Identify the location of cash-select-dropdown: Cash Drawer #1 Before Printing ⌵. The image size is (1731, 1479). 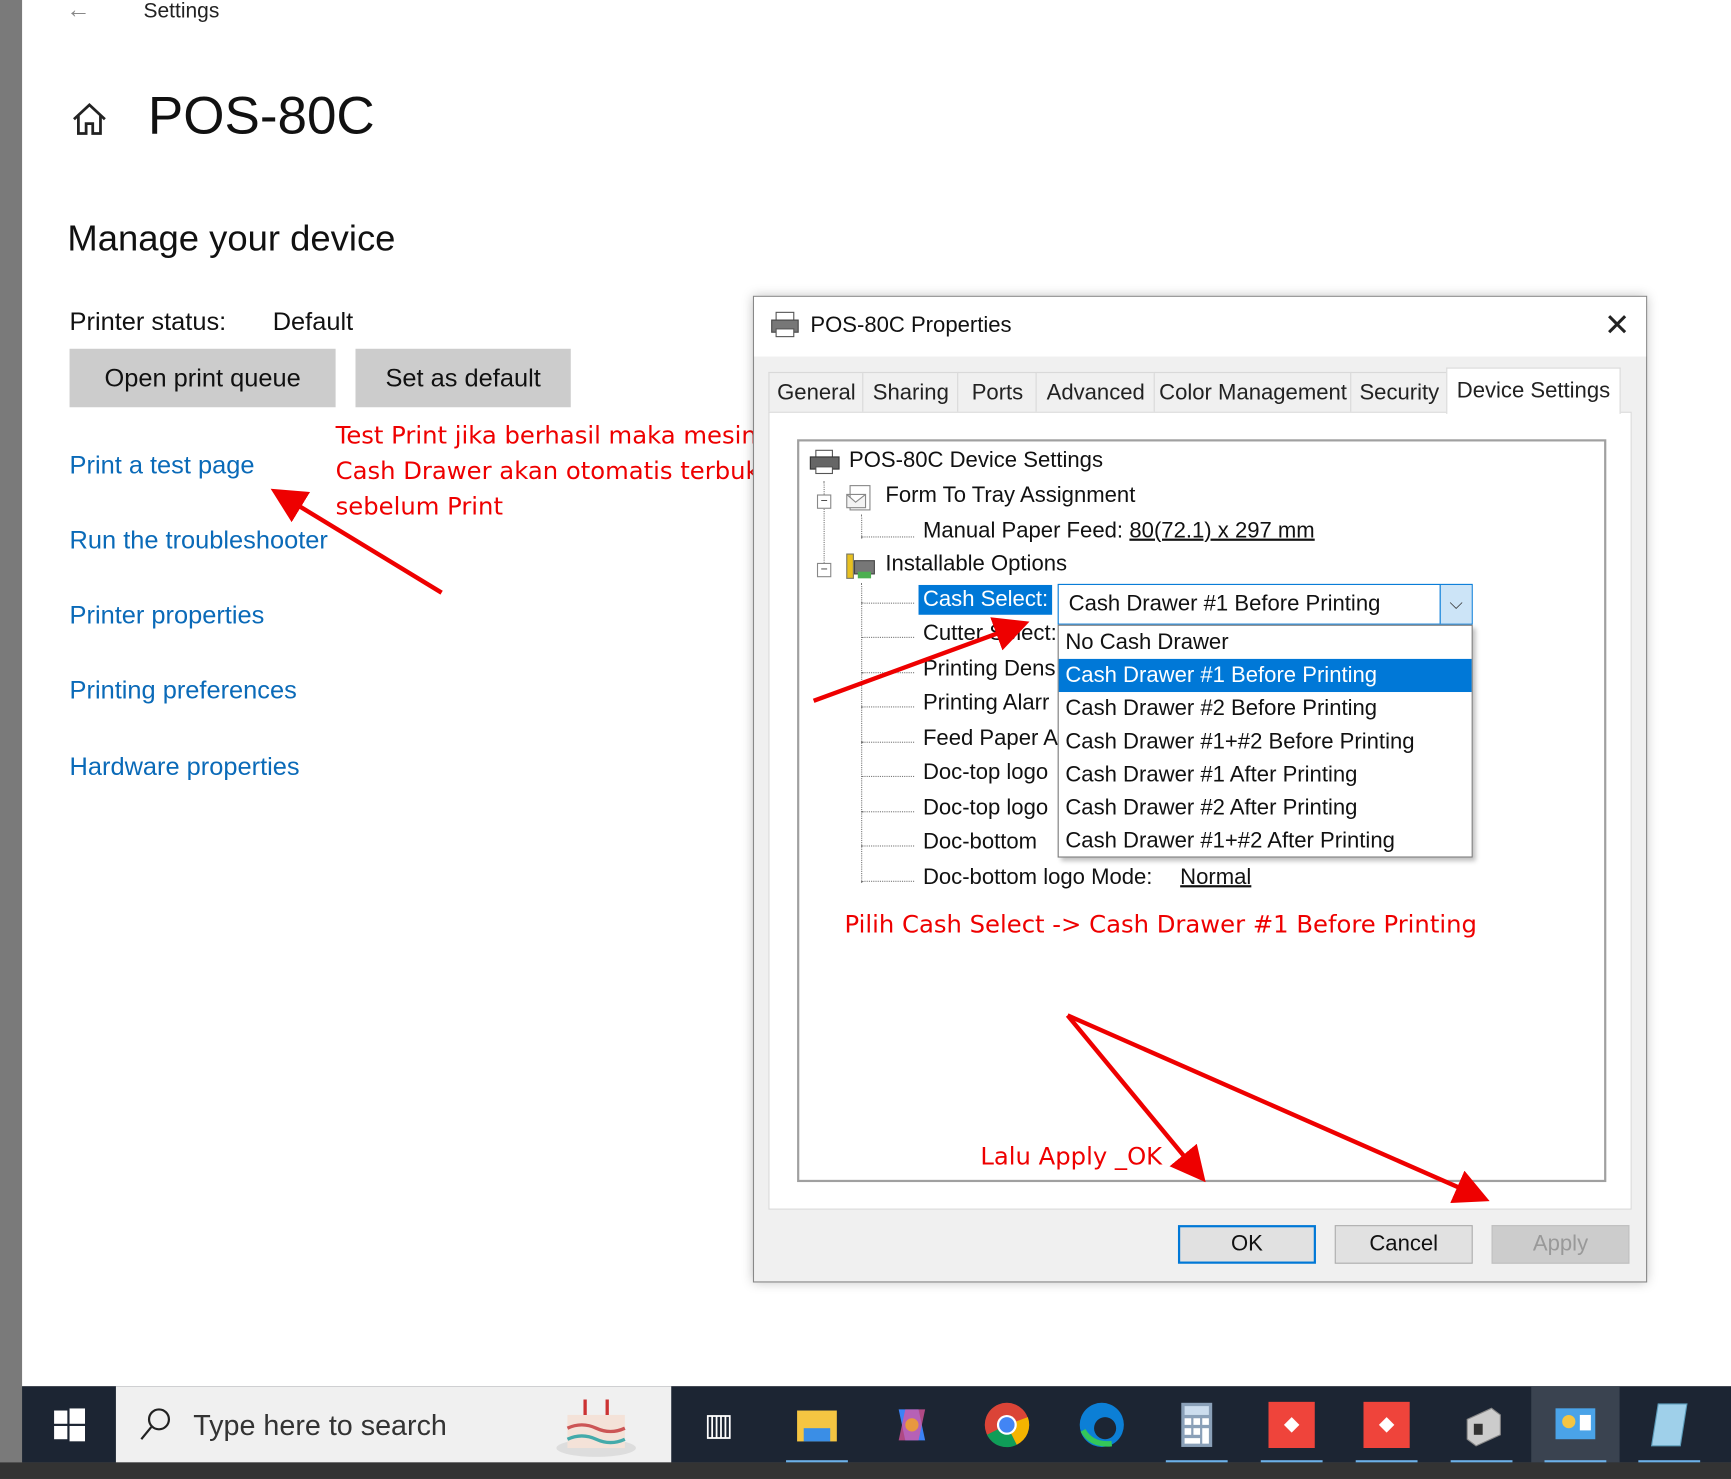
(1265, 604).